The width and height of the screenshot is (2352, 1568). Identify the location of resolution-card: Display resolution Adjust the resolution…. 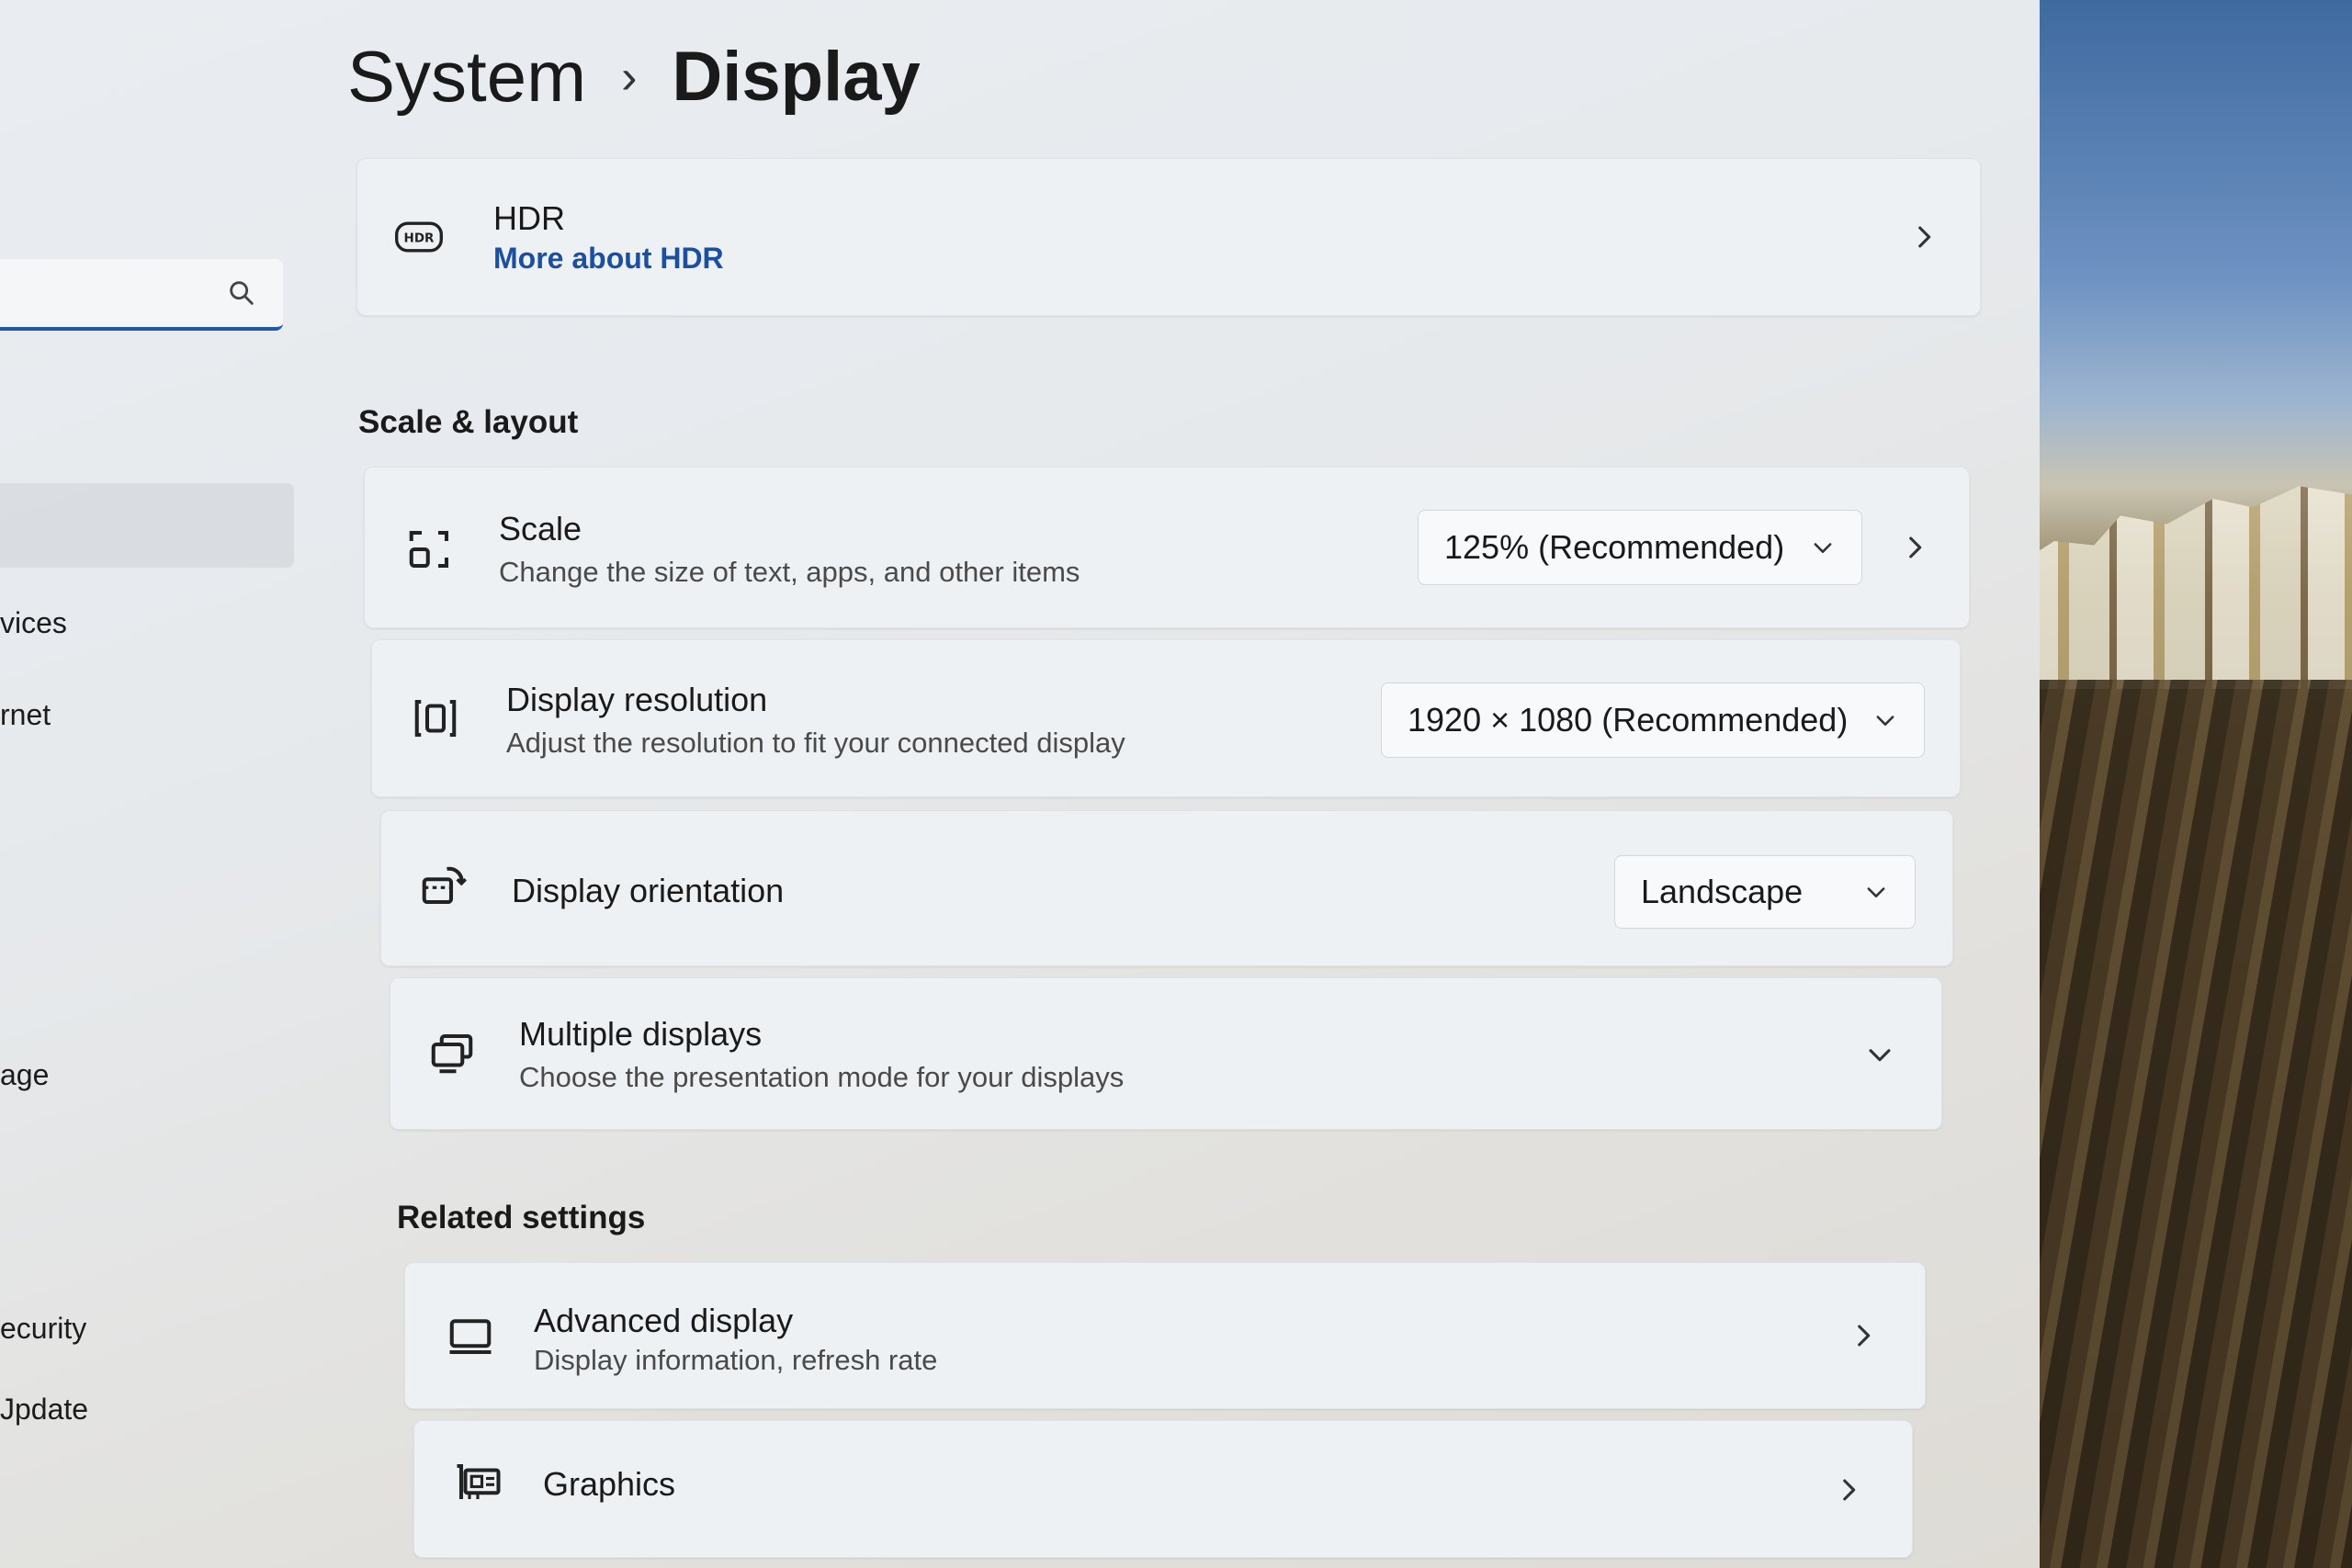
(1166, 718).